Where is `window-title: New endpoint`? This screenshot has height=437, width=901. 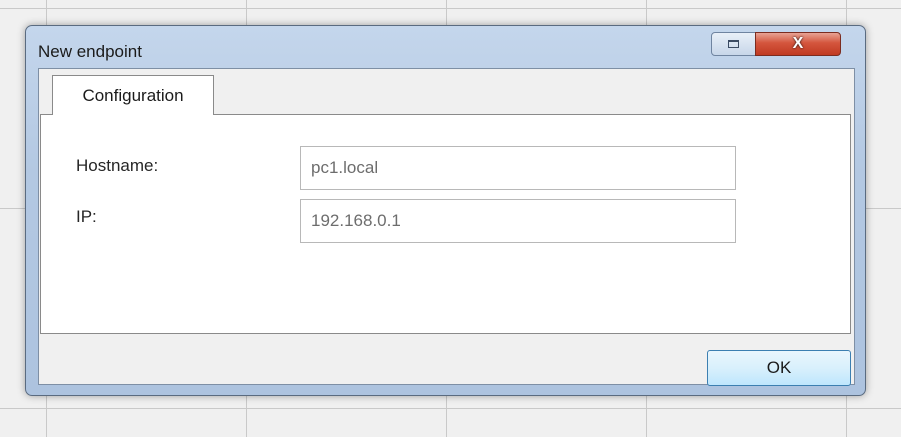 window-title: New endpoint is located at coordinates (90, 51).